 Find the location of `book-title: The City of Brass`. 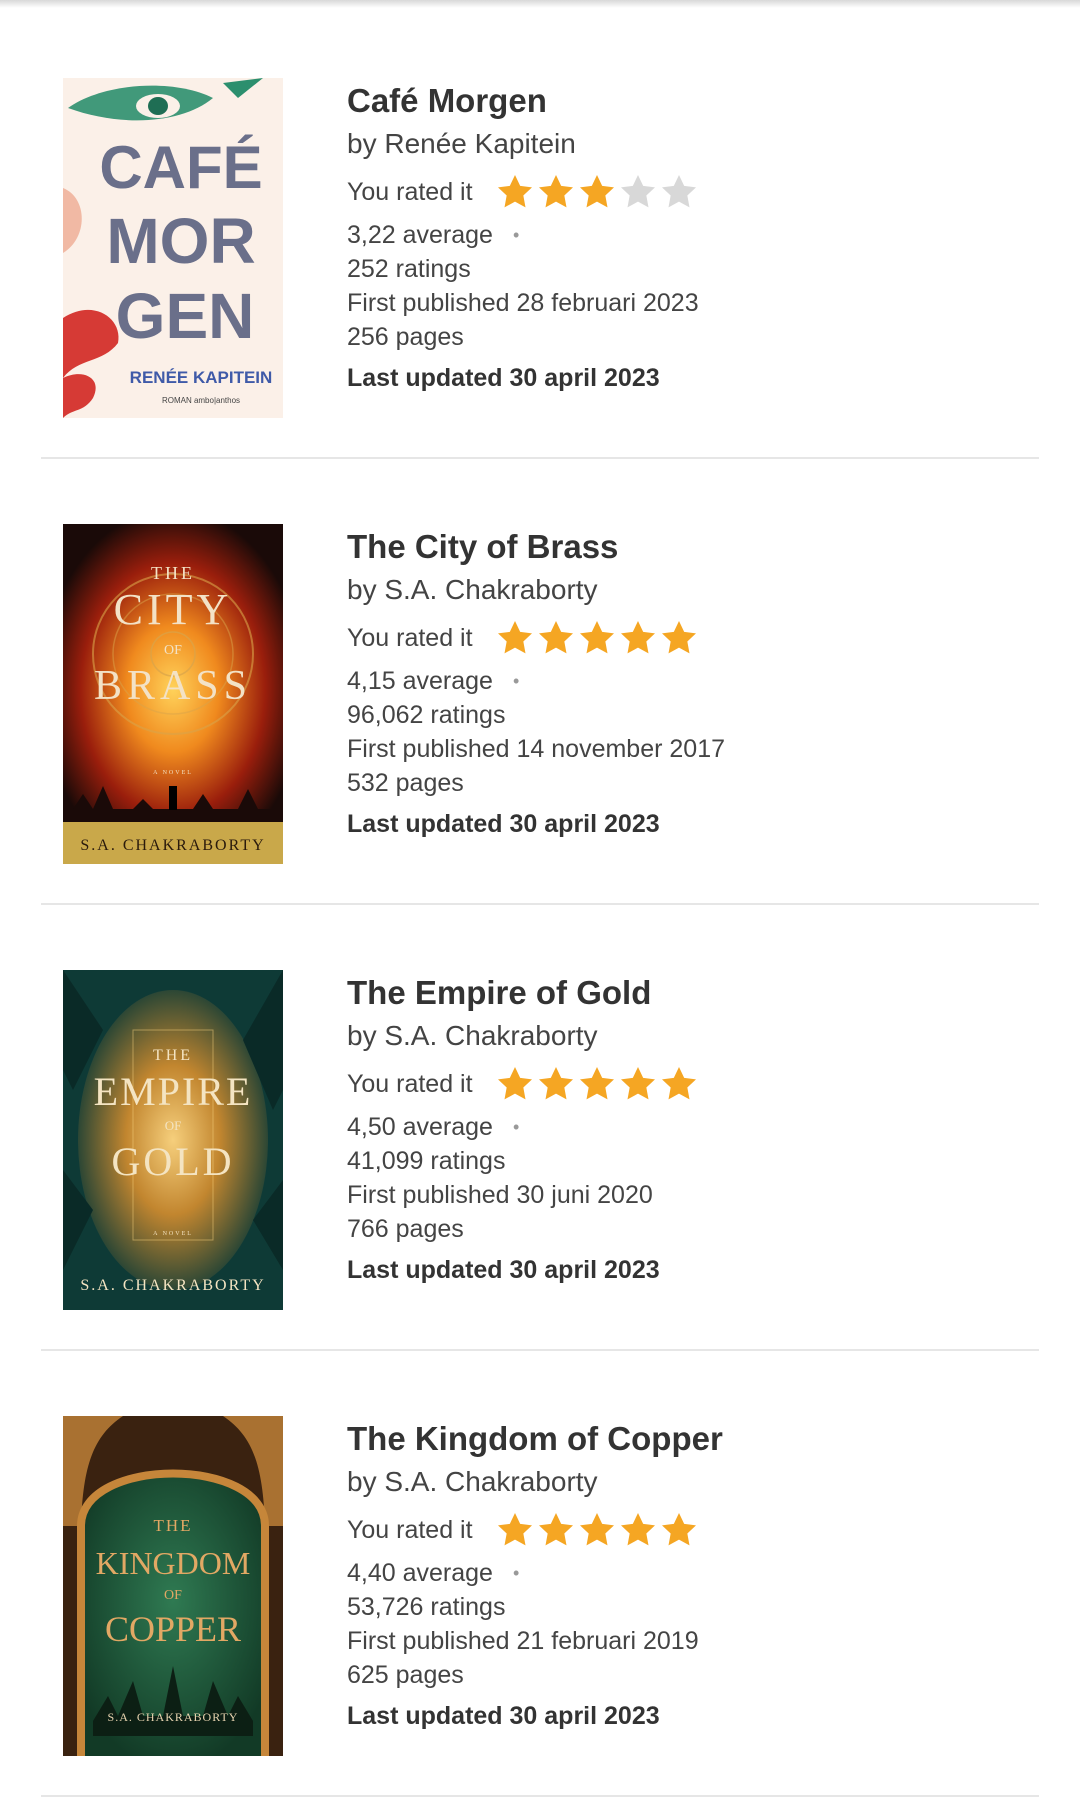

book-title: The City of Brass is located at coordinates (697, 547).